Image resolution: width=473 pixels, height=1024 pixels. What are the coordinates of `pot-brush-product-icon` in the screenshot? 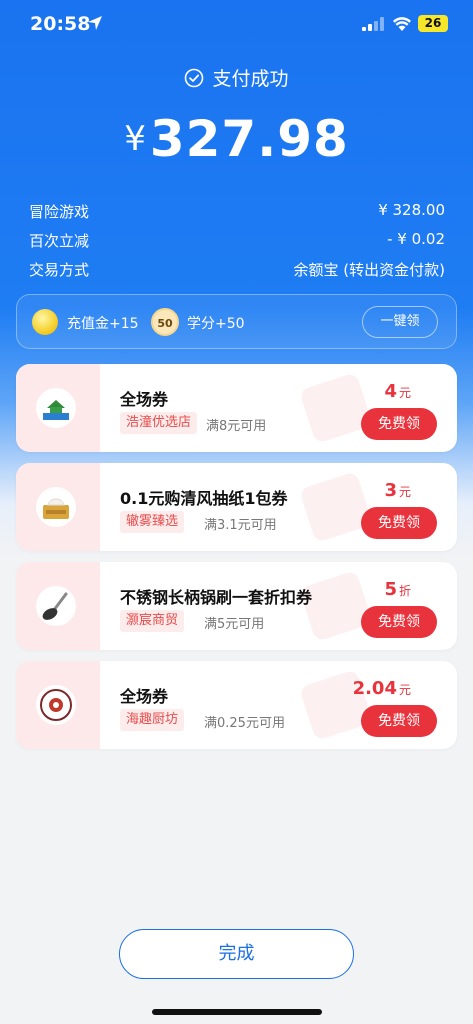 It's located at (56, 606).